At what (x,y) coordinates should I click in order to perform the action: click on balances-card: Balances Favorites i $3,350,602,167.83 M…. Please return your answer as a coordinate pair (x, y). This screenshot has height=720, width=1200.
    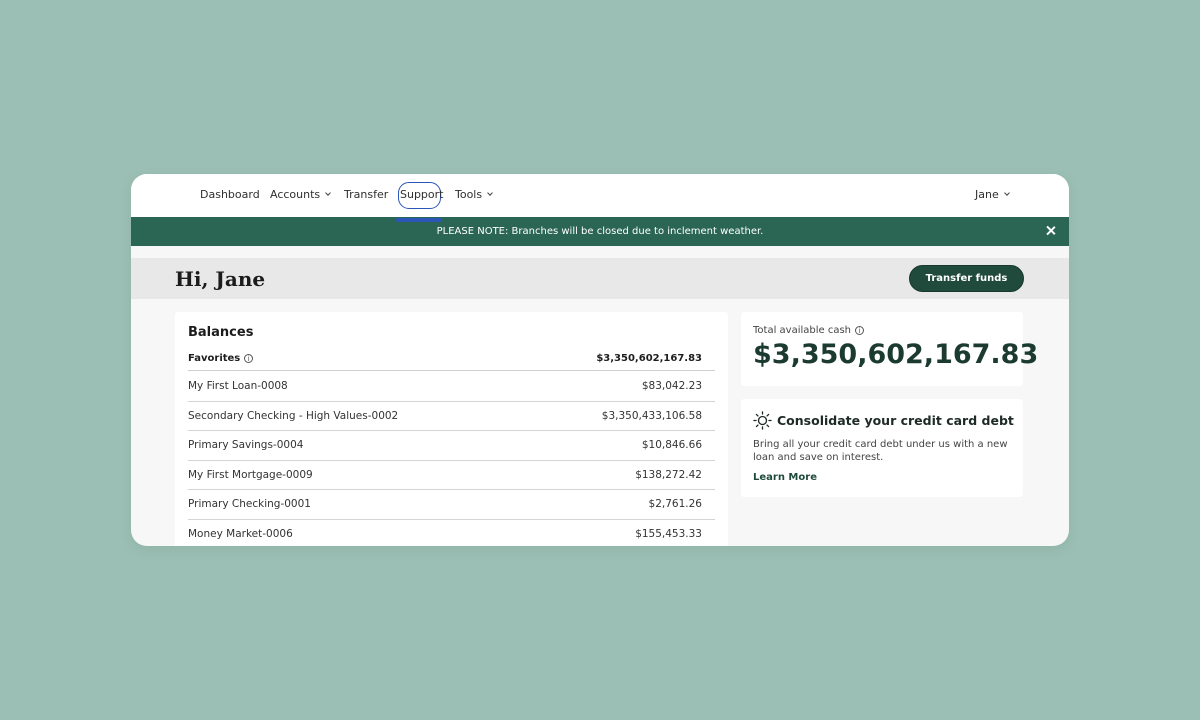
    Looking at the image, I should click on (451, 429).